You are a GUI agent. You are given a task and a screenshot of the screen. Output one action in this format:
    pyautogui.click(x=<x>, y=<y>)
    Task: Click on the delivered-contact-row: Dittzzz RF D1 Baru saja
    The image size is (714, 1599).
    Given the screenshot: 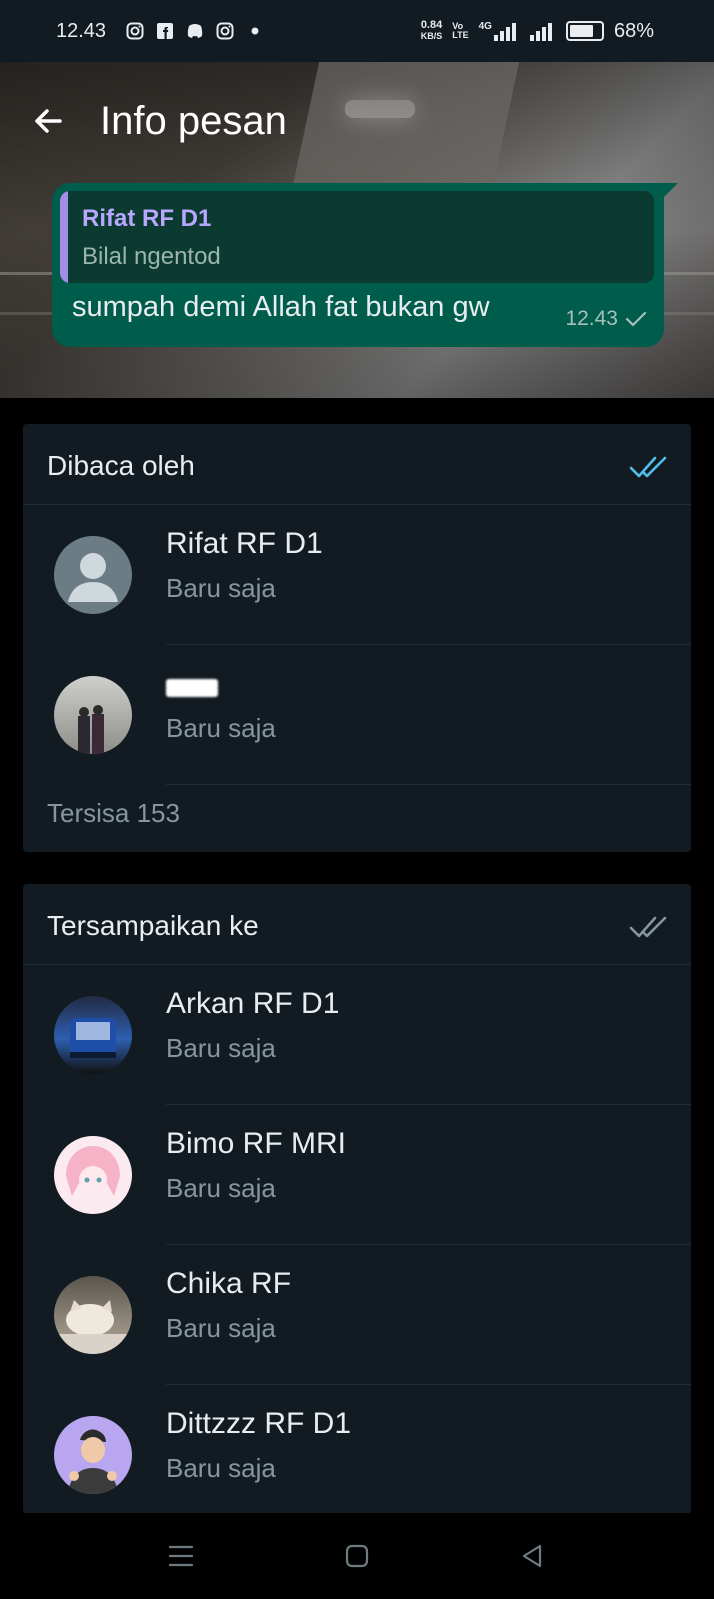 What is the action you would take?
    pyautogui.click(x=357, y=1455)
    